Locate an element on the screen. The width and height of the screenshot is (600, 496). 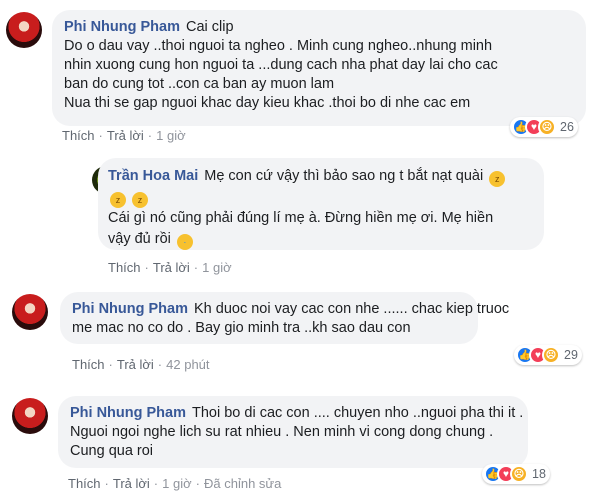
comment-author: Trần Hoa Mai is located at coordinates (153, 176).